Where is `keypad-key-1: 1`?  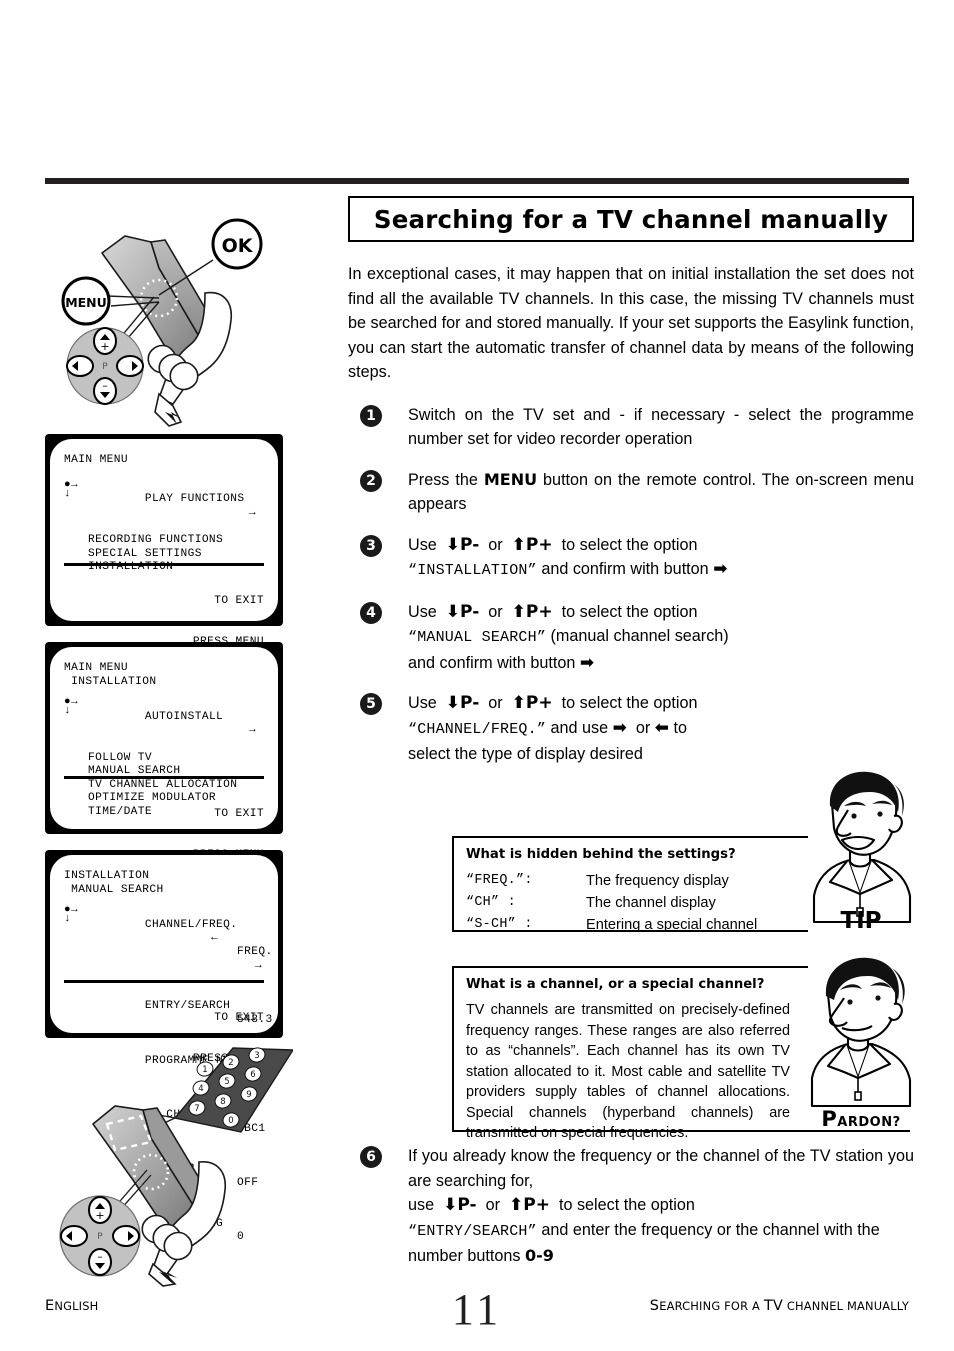 keypad-key-1: 1 is located at coordinates (204, 1070).